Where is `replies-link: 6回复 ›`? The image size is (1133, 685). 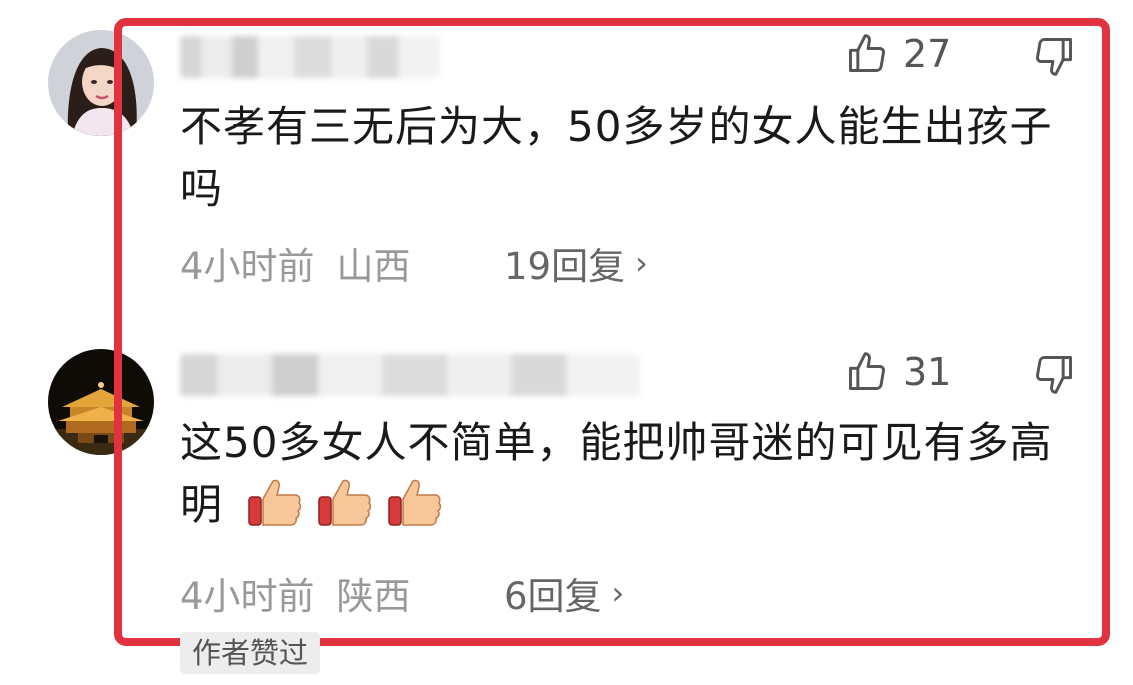
replies-link: 6回复 › is located at coordinates (564, 593).